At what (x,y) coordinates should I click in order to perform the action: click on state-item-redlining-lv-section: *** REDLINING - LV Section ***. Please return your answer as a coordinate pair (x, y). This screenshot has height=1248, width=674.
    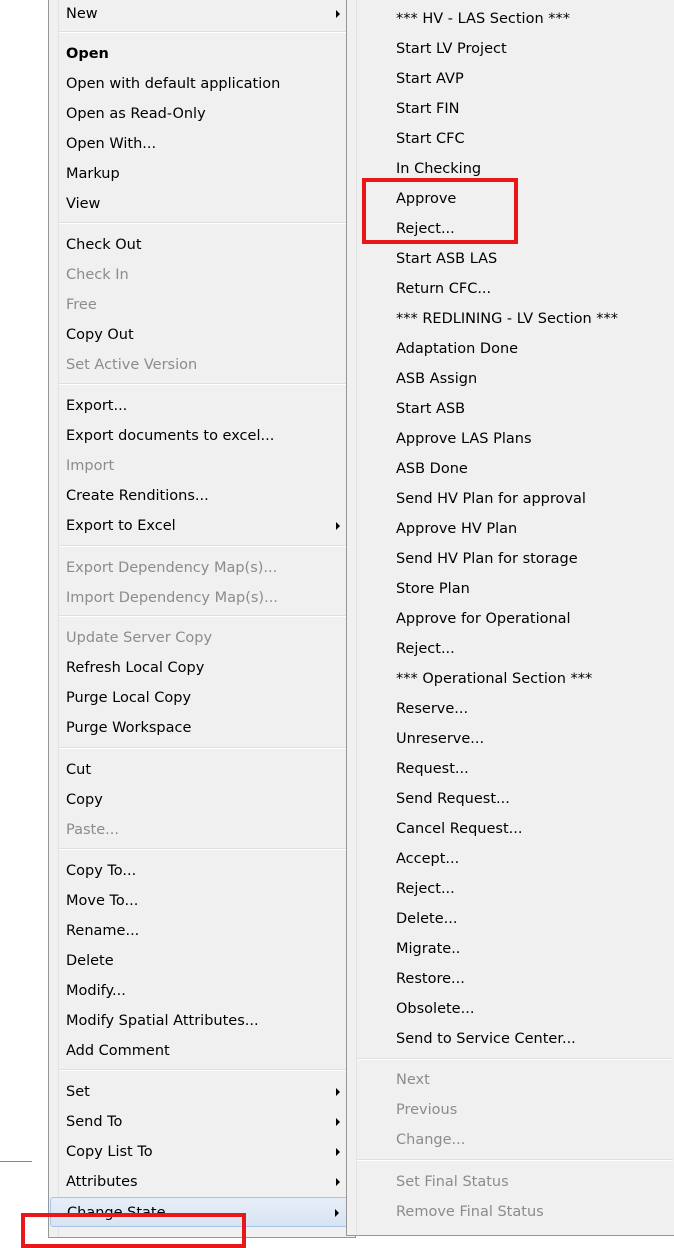
    Looking at the image, I should click on (511, 319).